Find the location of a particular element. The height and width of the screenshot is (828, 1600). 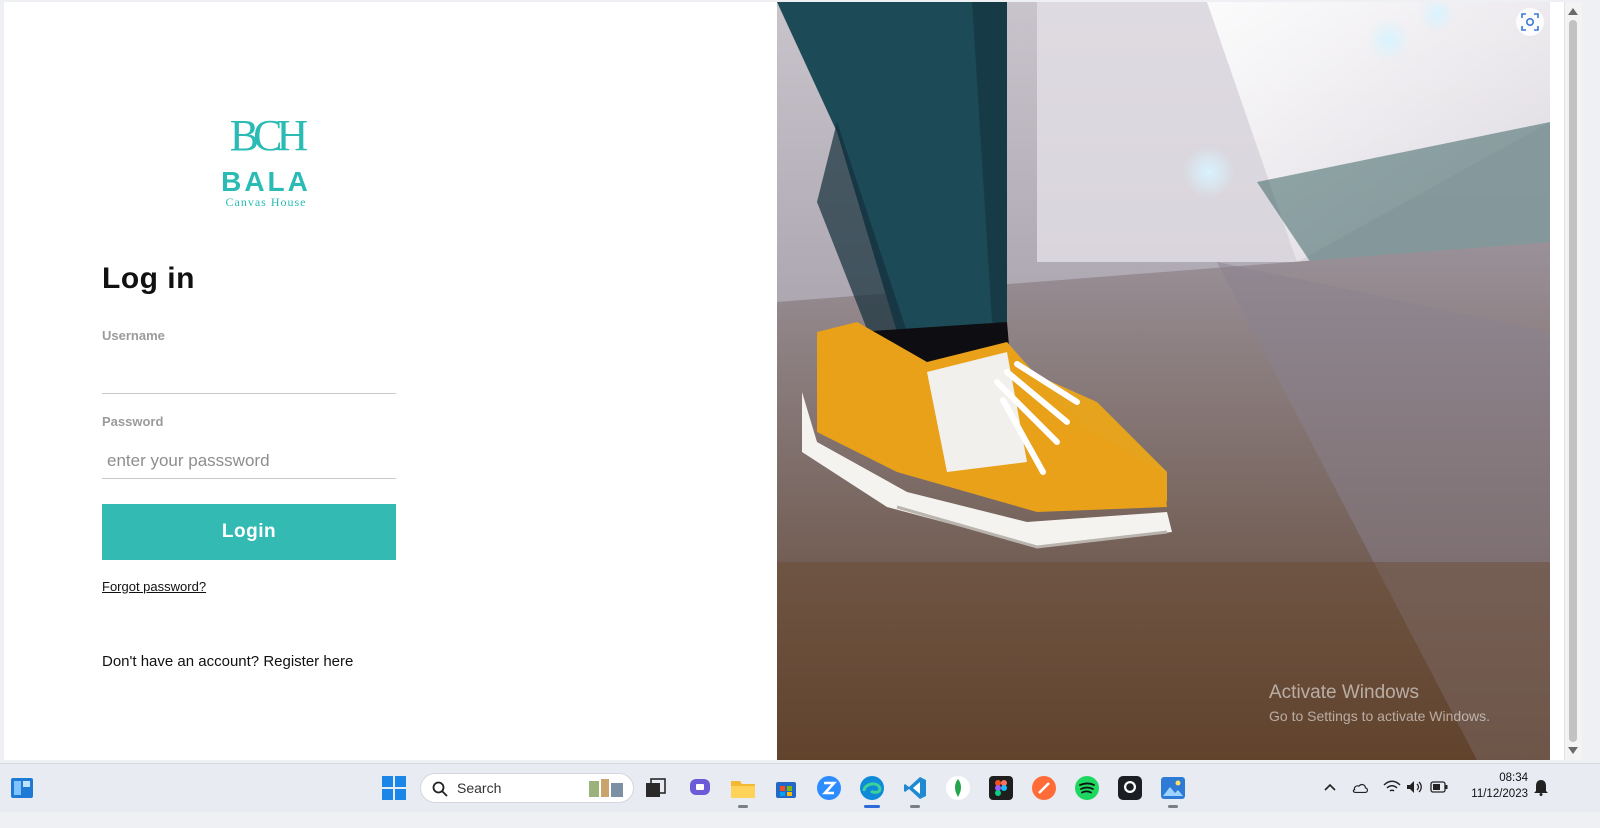

search-label: Search is located at coordinates (479, 788).